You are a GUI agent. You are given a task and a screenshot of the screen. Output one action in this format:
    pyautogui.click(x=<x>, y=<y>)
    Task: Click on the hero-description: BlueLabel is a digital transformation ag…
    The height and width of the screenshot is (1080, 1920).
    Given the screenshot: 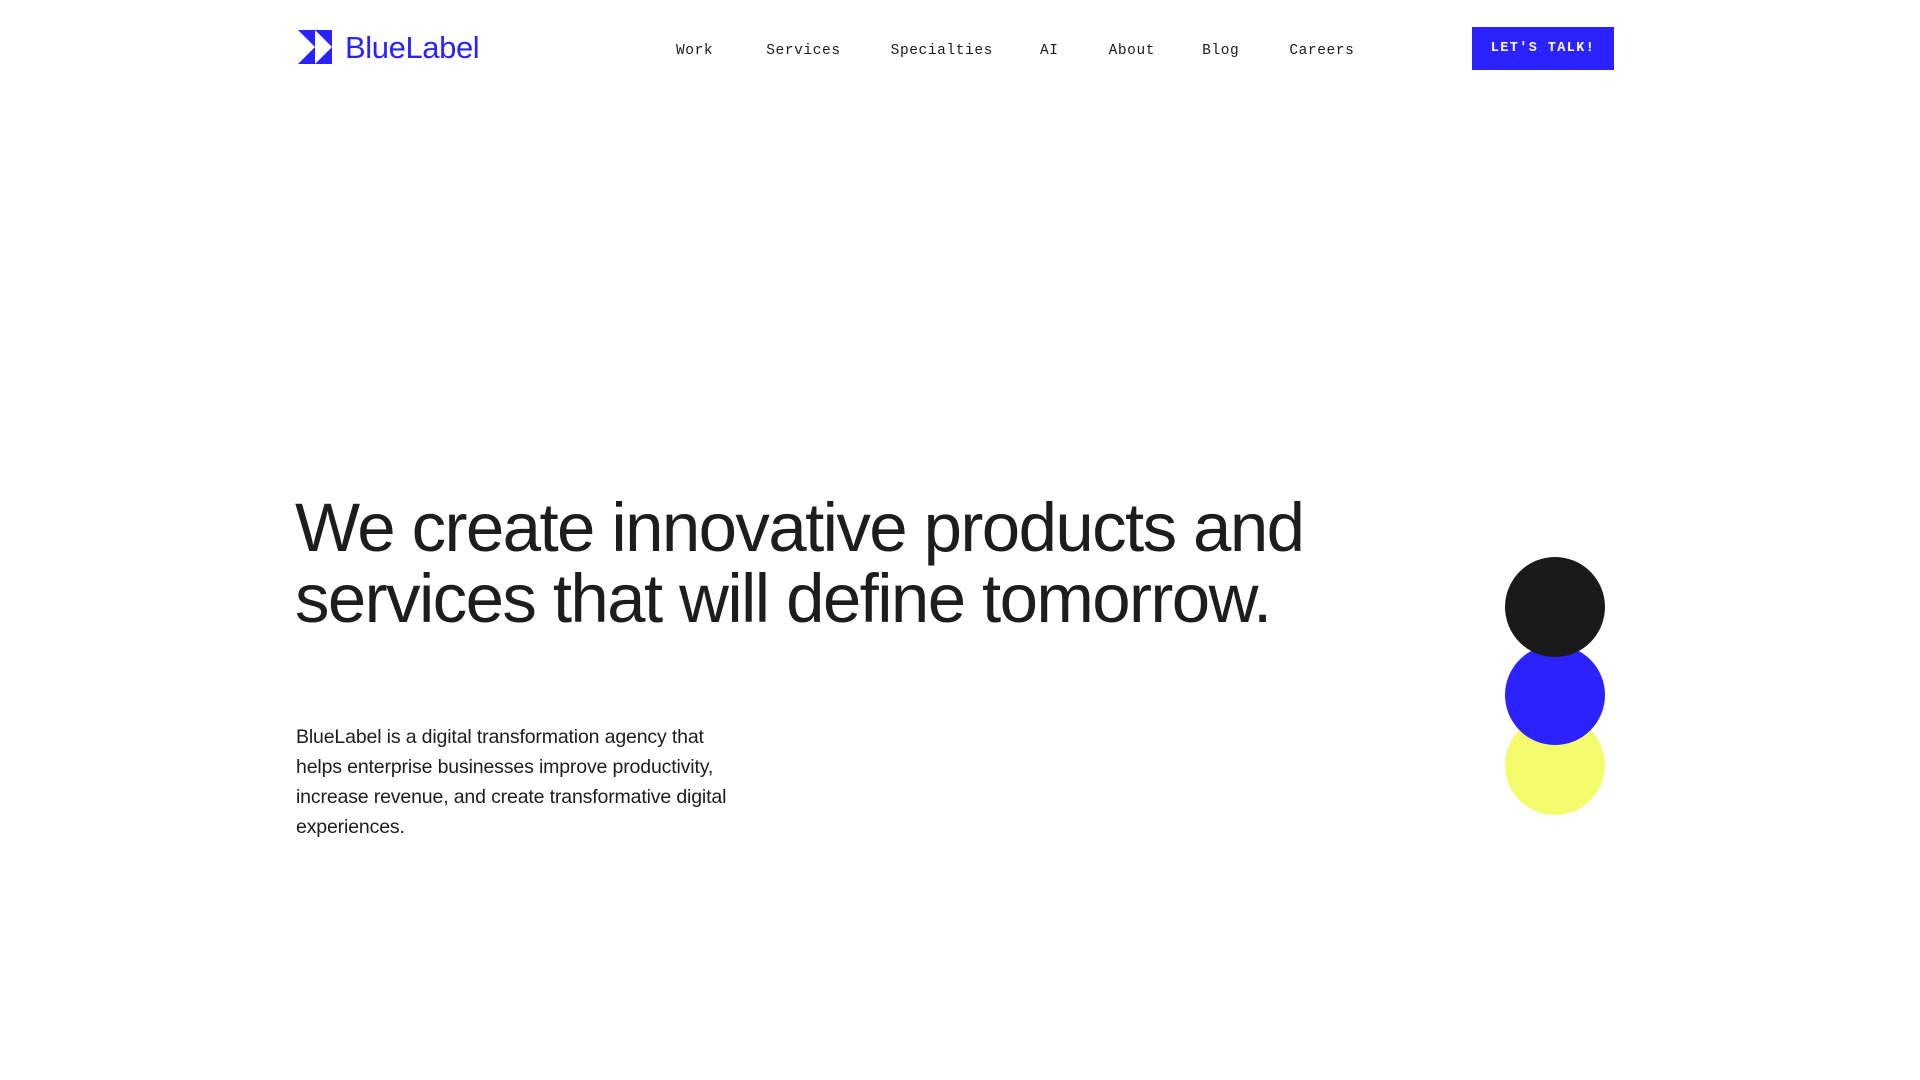 What is the action you would take?
    pyautogui.click(x=511, y=782)
    